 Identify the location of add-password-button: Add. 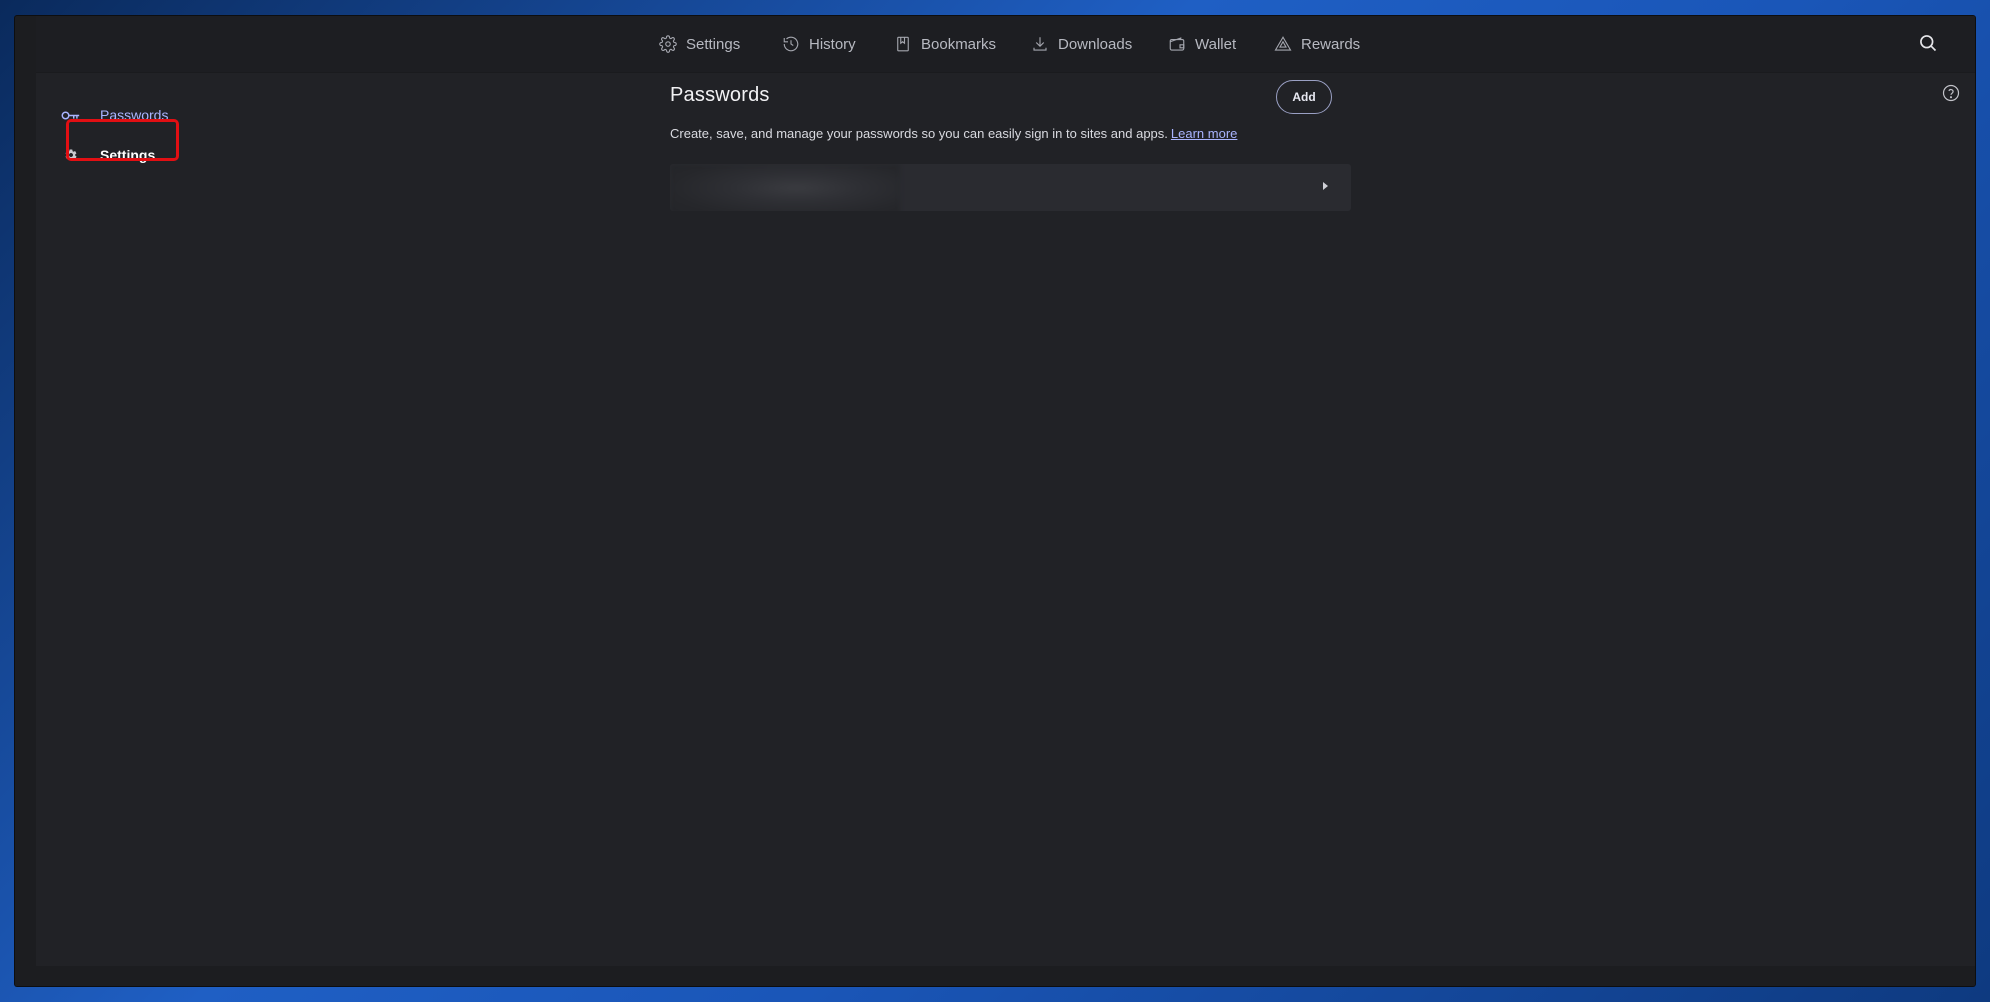
(1304, 97).